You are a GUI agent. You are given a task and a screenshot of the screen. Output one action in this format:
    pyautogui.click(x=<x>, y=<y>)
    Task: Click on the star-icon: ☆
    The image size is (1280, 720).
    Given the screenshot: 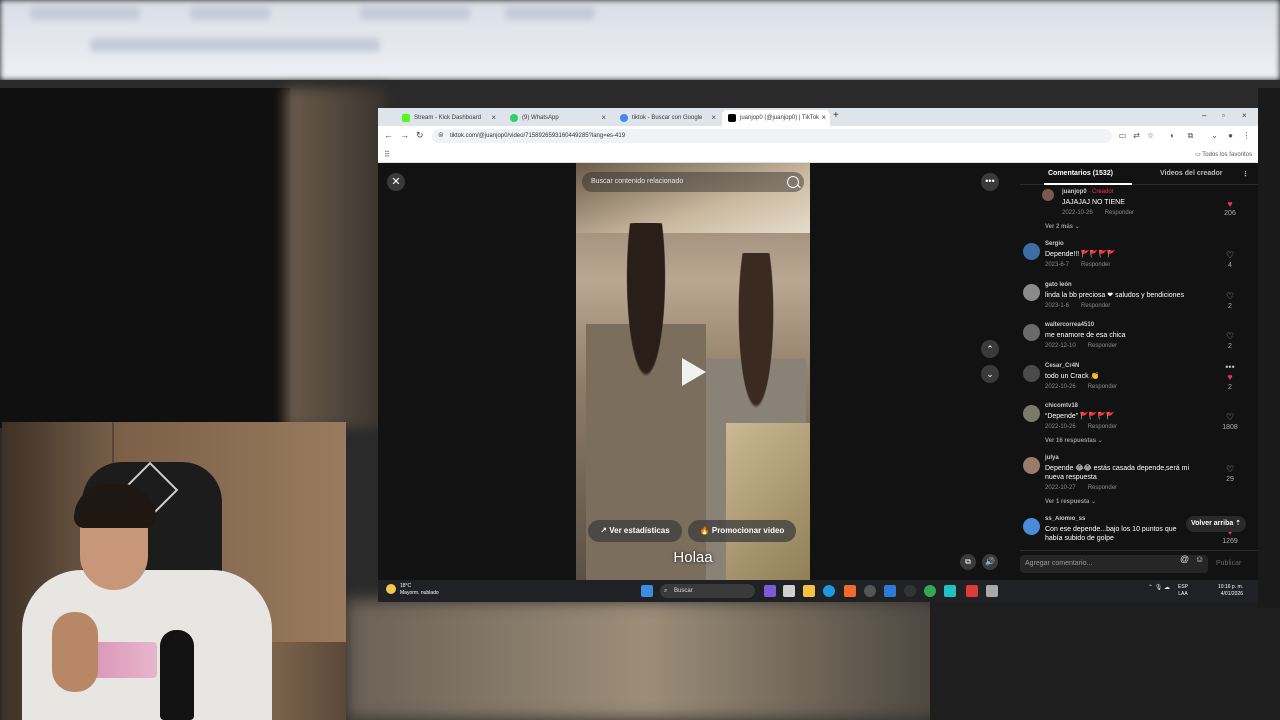 What is the action you would take?
    pyautogui.click(x=1150, y=135)
    